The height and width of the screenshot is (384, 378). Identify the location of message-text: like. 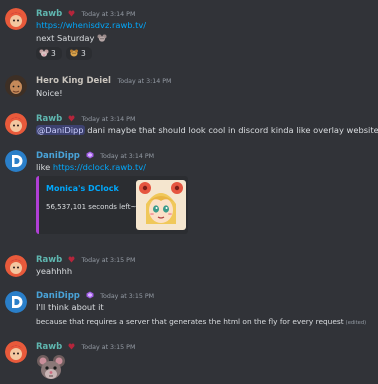
(44, 167).